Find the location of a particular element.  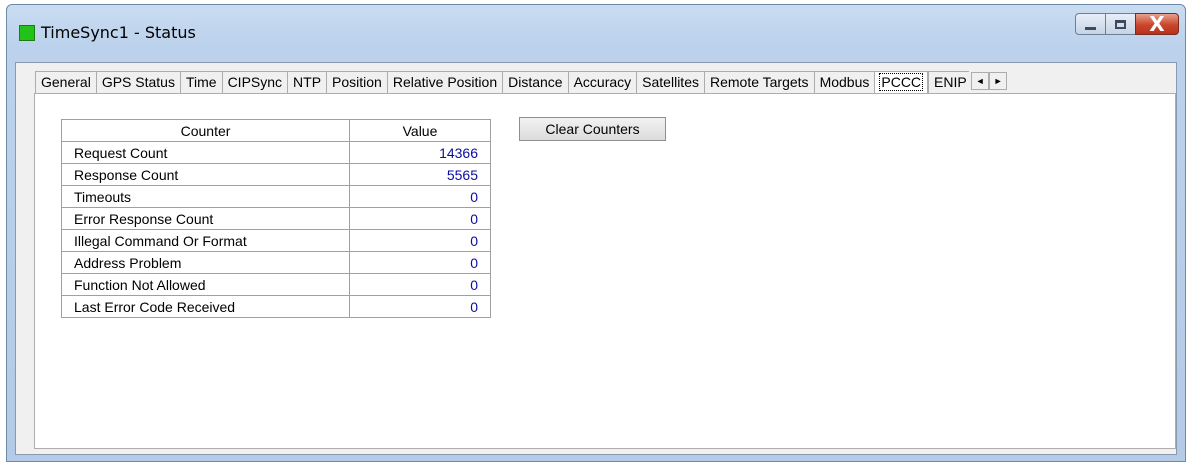

tab-label: Position is located at coordinates (357, 82).